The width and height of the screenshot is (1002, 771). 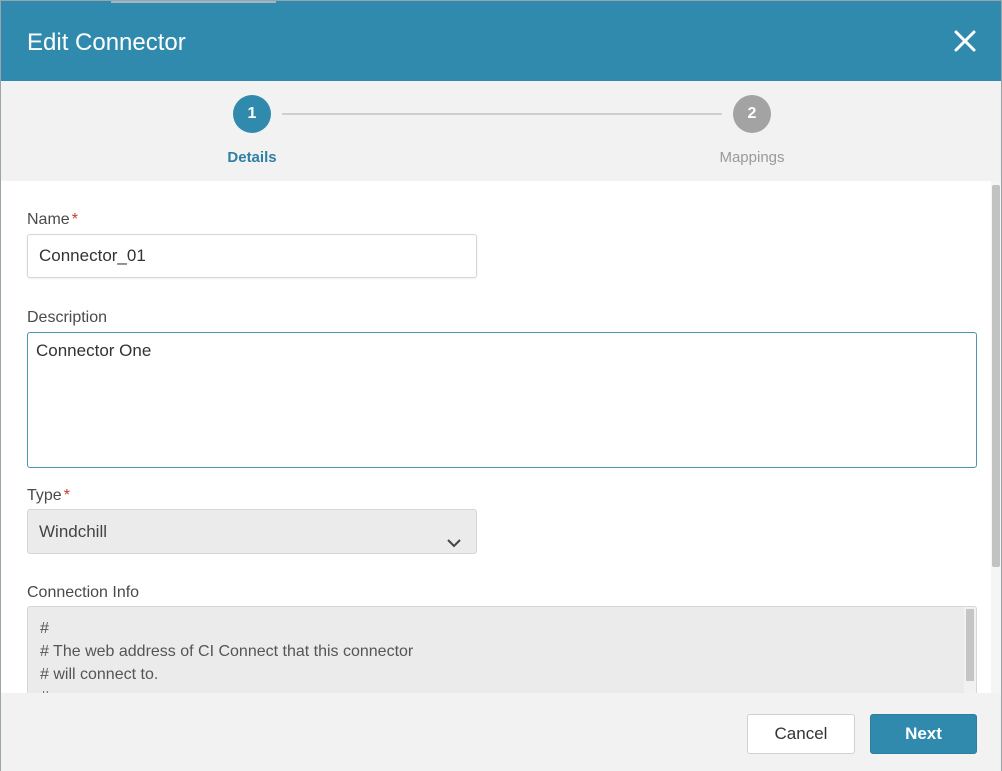 I want to click on connection-info-scrollbar, so click(x=970, y=650).